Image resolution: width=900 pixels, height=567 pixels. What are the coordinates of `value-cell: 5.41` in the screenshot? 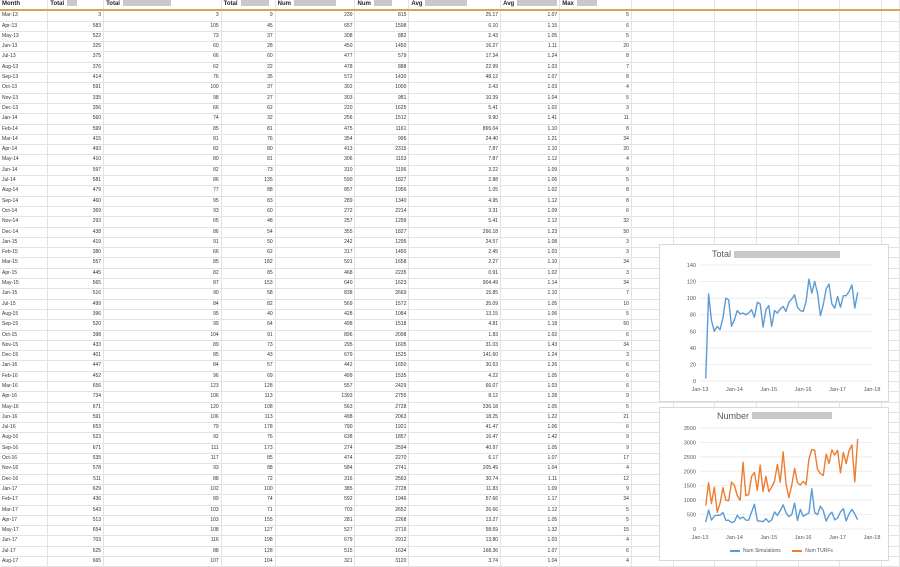 It's located at (455, 222).